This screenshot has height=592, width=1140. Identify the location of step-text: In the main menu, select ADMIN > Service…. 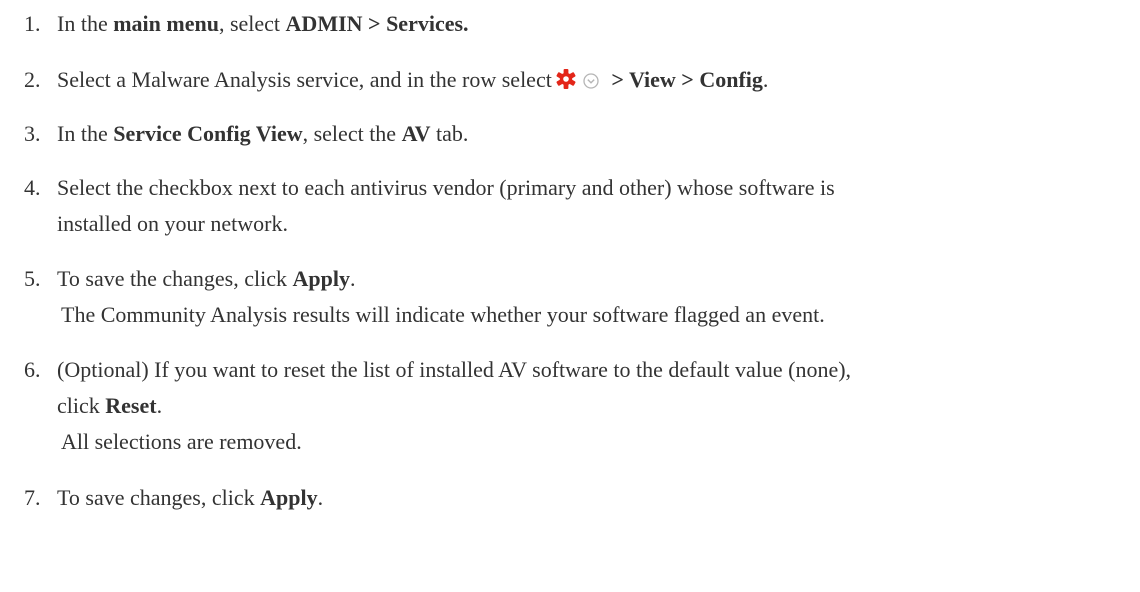
(263, 23).